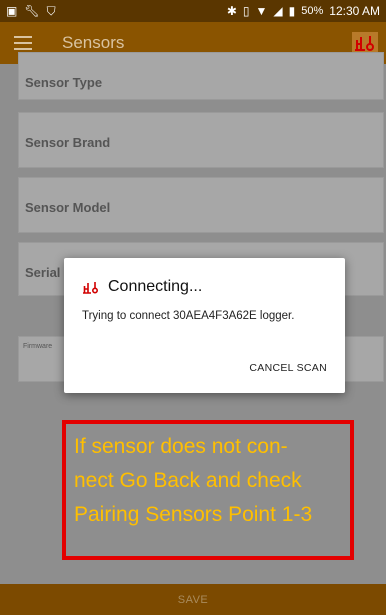 Image resolution: width=386 pixels, height=615 pixels. I want to click on wifi-icon: ▼, so click(261, 11).